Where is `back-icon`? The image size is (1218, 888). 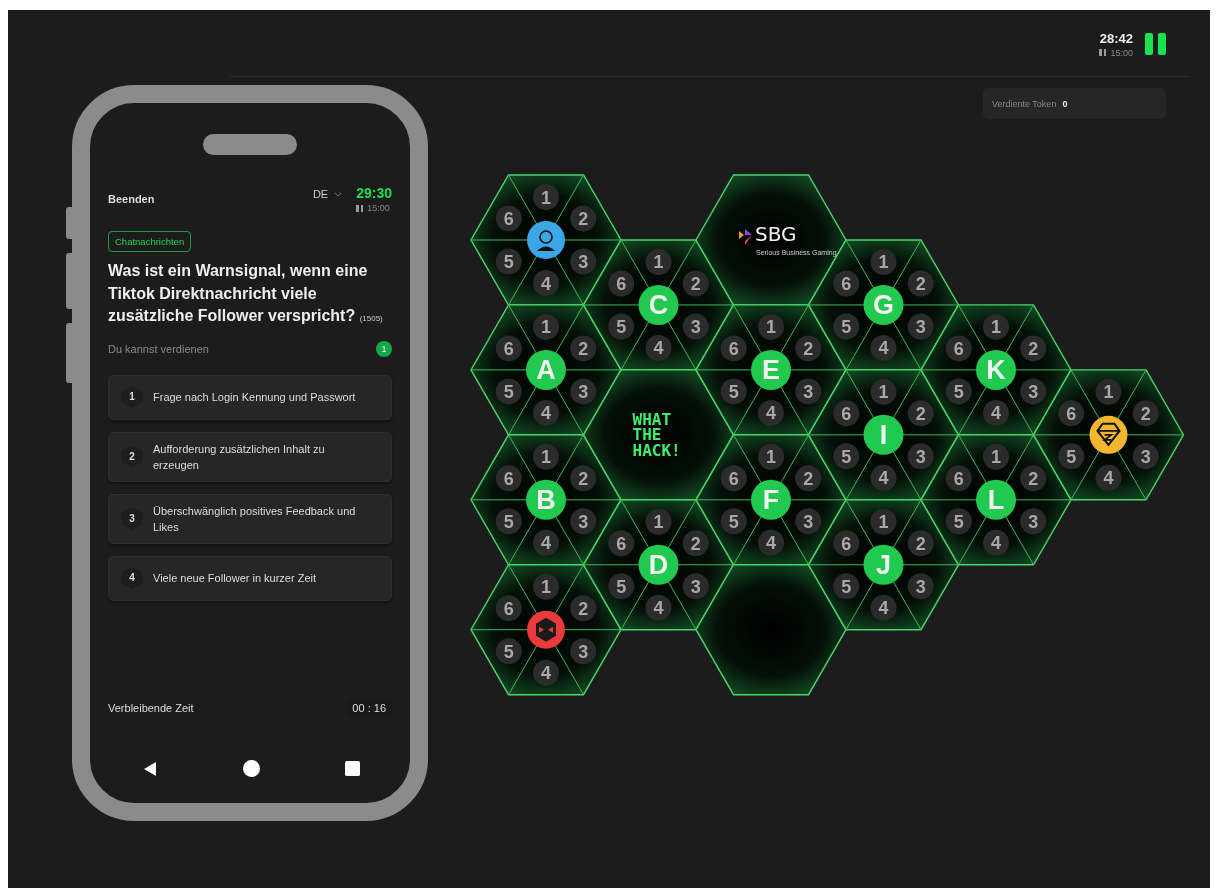
back-icon is located at coordinates (150, 768).